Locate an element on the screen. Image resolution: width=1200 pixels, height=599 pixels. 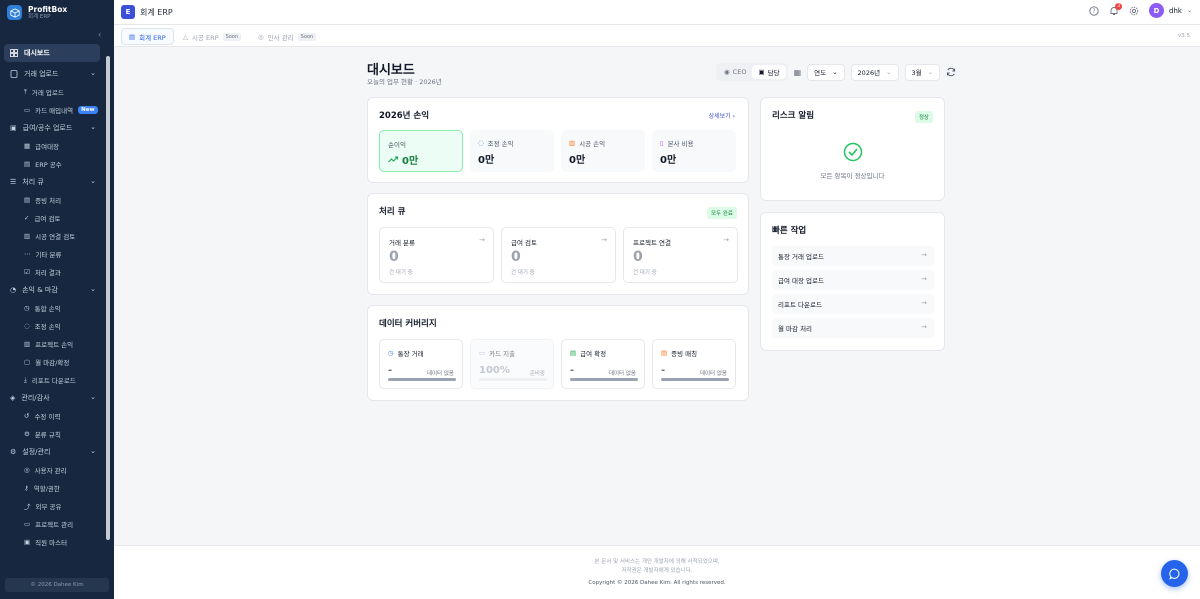
sidebar-item-project-pnl: ▥ 프로젝트 손익 is located at coordinates (52, 344).